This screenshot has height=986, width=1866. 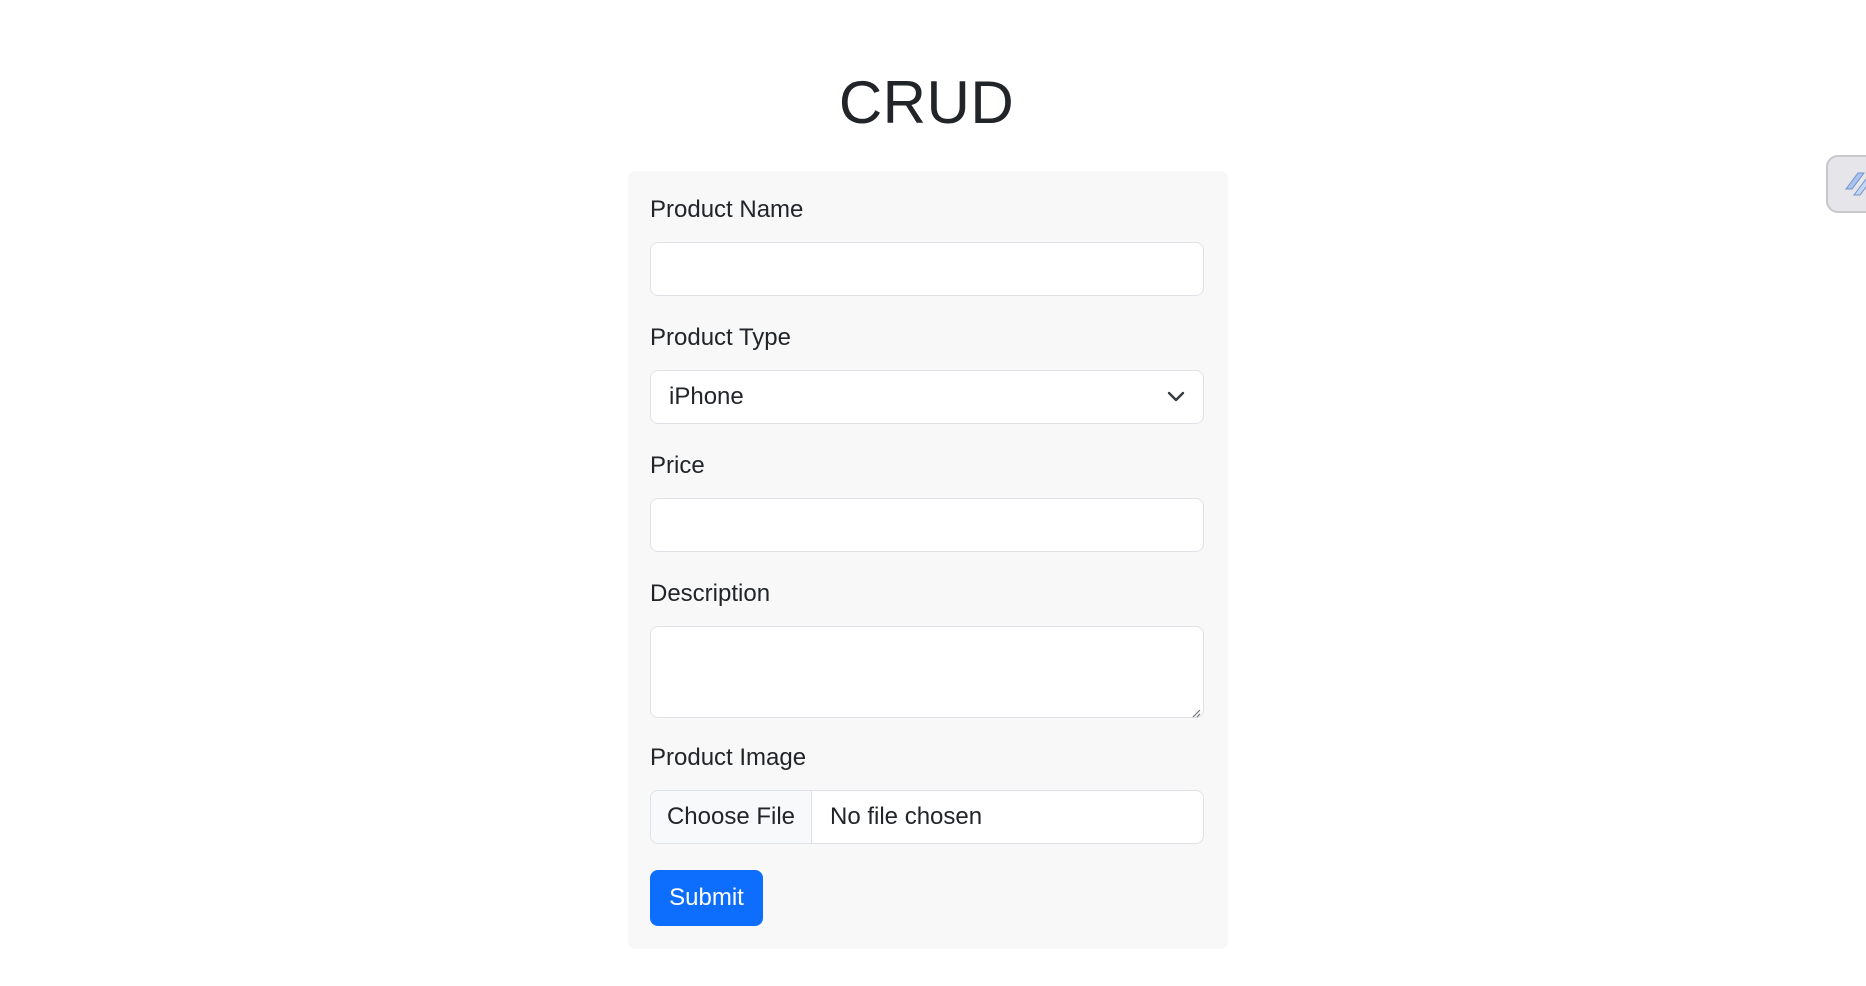 I want to click on product-name-label: Product Name, so click(x=727, y=209).